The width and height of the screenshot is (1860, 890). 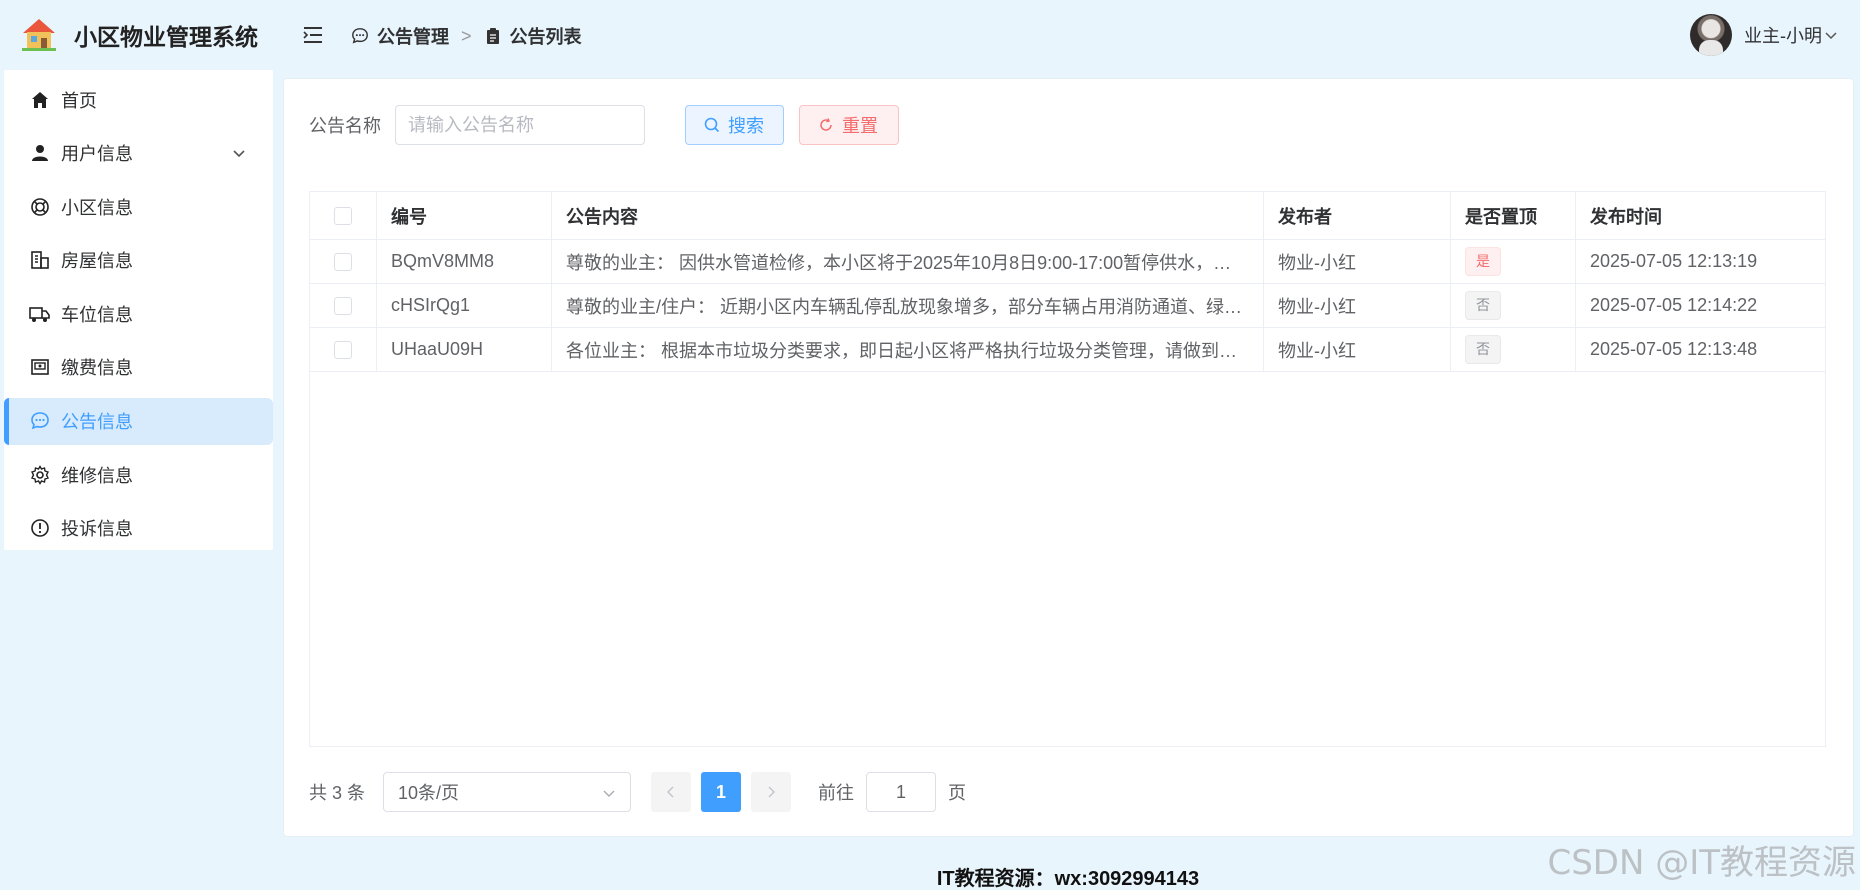 I want to click on sidebar-item-user-info: 用户信息, so click(x=138, y=153).